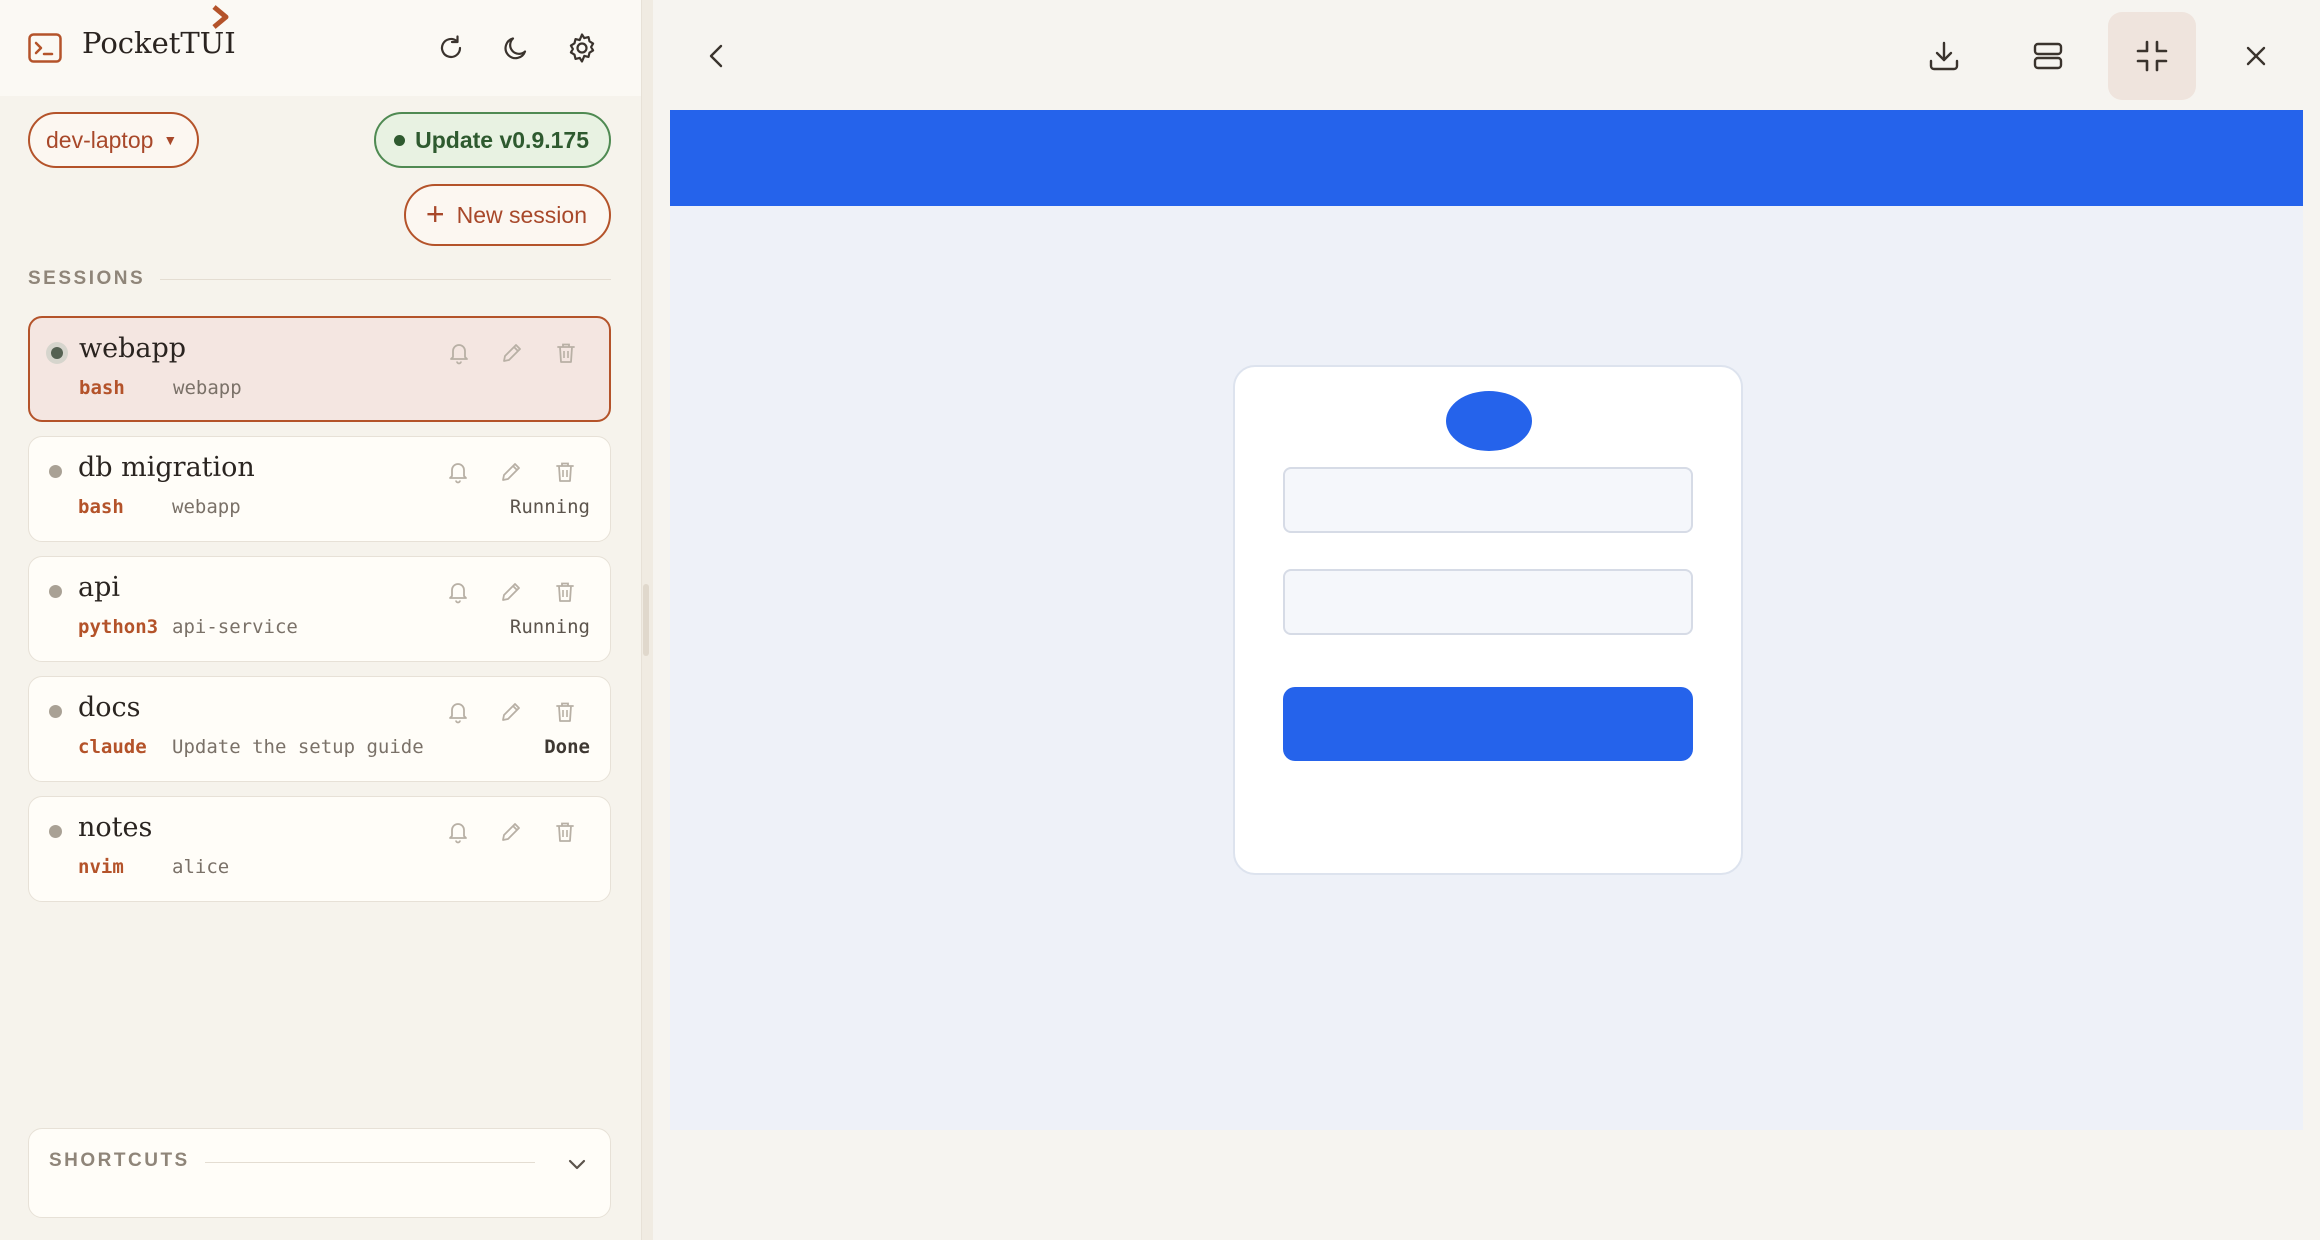 Image resolution: width=2320 pixels, height=1240 pixels. What do you see at coordinates (400, 140) in the screenshot?
I see `update-status-dot` at bounding box center [400, 140].